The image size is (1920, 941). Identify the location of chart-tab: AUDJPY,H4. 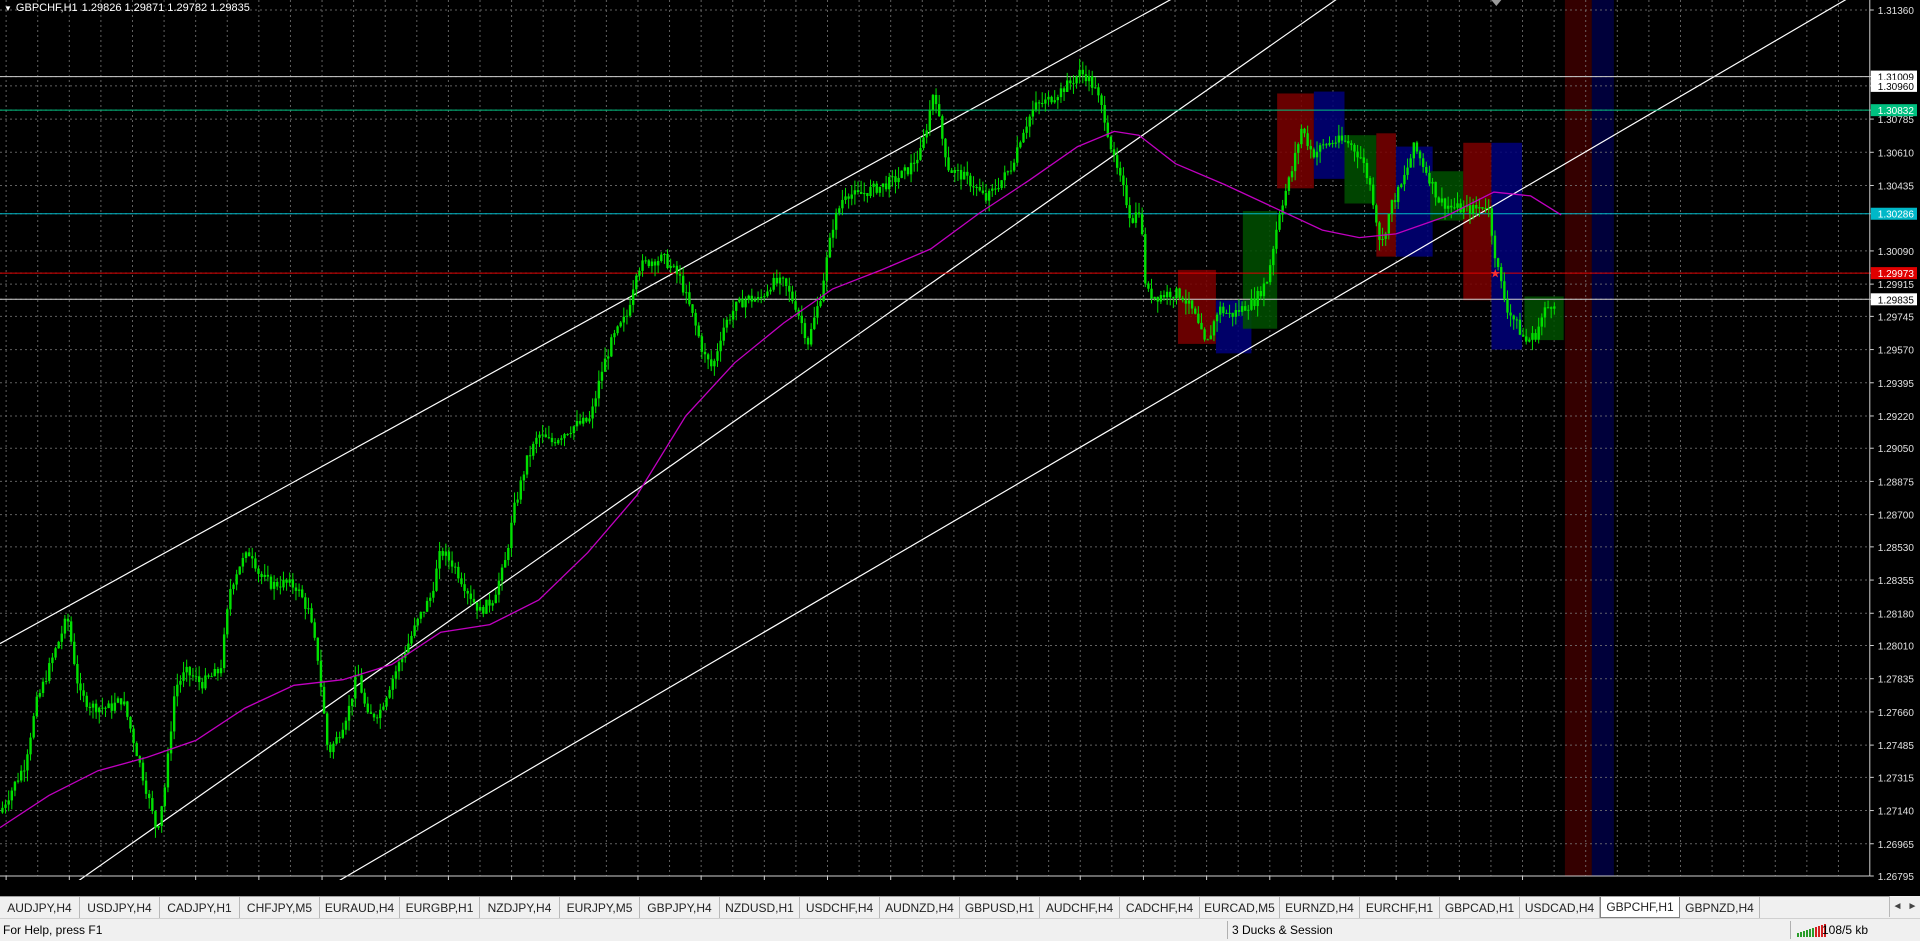
(40, 907).